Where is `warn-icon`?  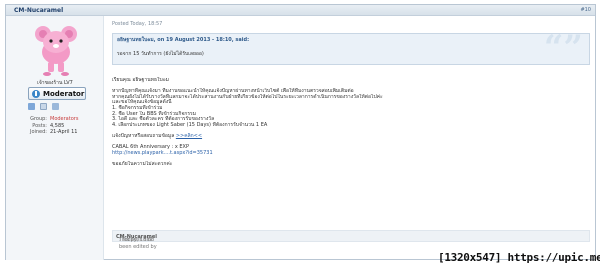 warn-icon is located at coordinates (55, 106).